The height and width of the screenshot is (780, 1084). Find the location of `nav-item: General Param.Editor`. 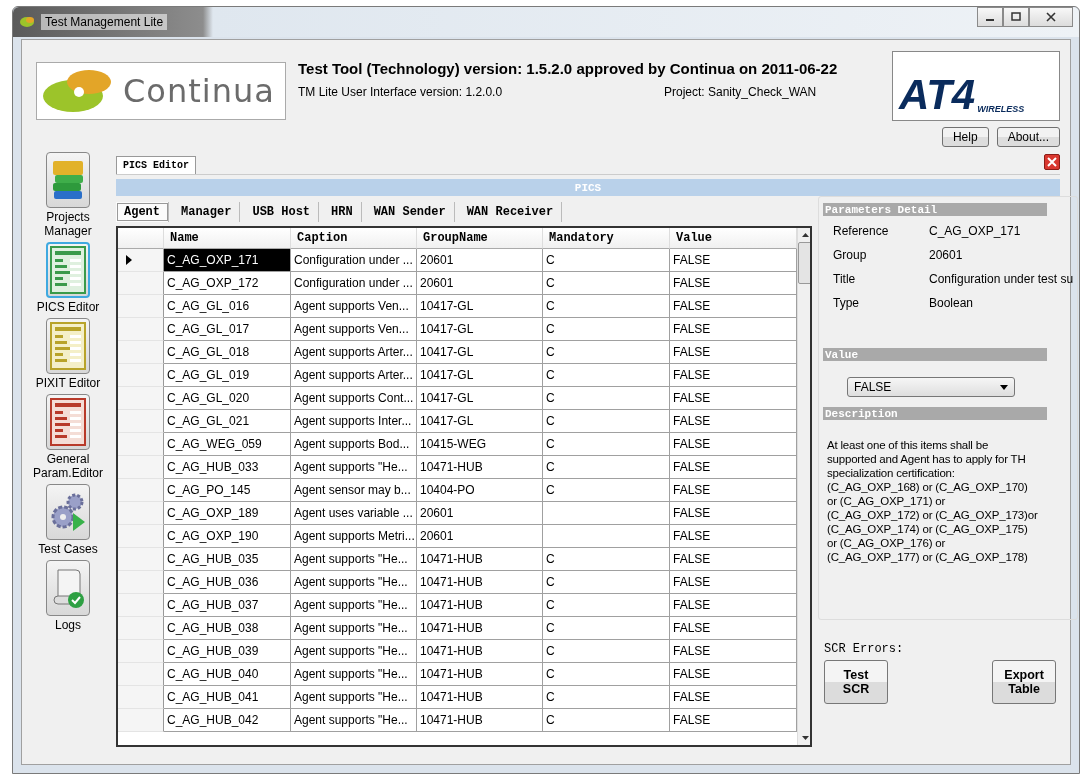

nav-item: General Param.Editor is located at coordinates (68, 437).